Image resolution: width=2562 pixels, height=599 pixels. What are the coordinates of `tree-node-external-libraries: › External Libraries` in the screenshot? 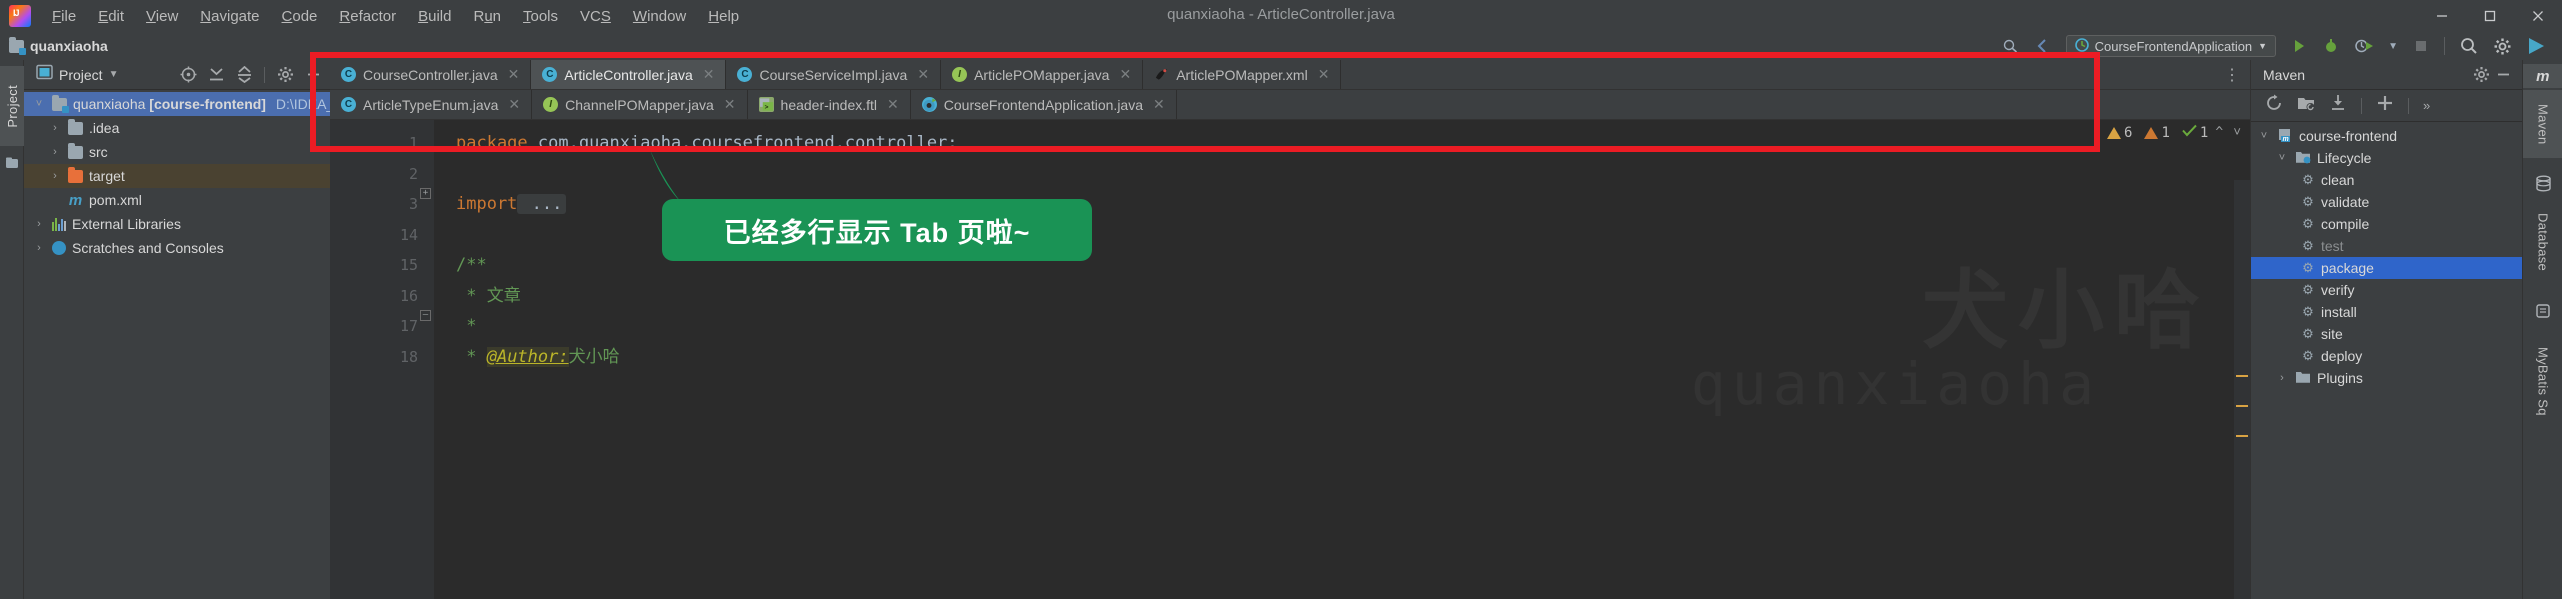 It's located at (177, 224).